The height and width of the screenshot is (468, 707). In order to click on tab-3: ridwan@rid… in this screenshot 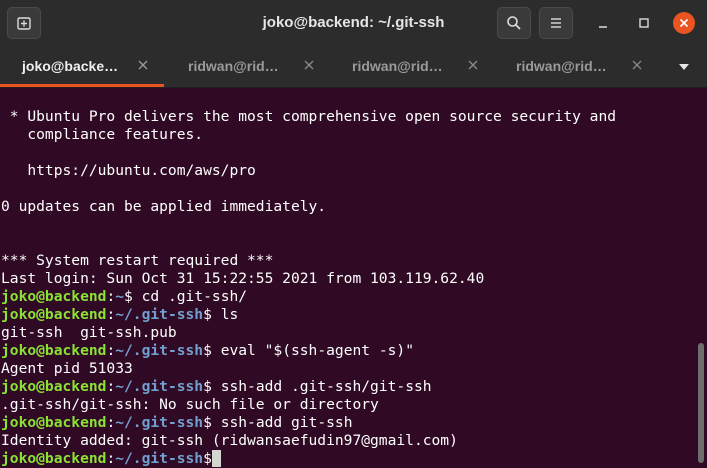, I will do `click(412, 66)`.